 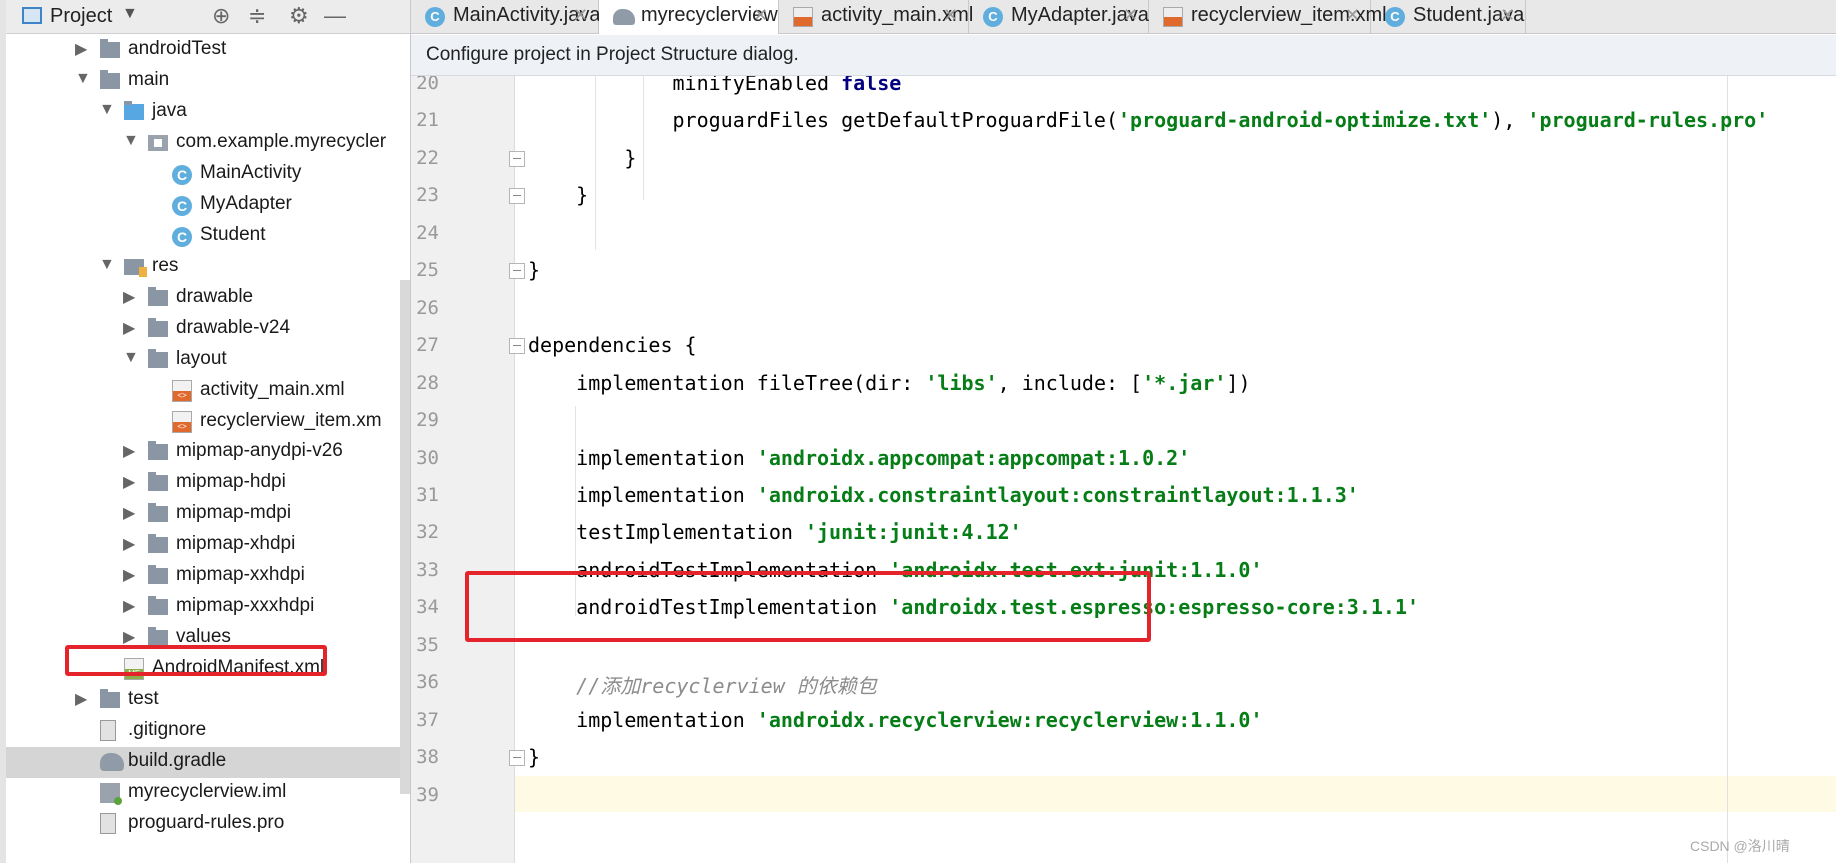 What do you see at coordinates (876, 16) in the screenshot?
I see `editor-tab: activity_main.xml ✕` at bounding box center [876, 16].